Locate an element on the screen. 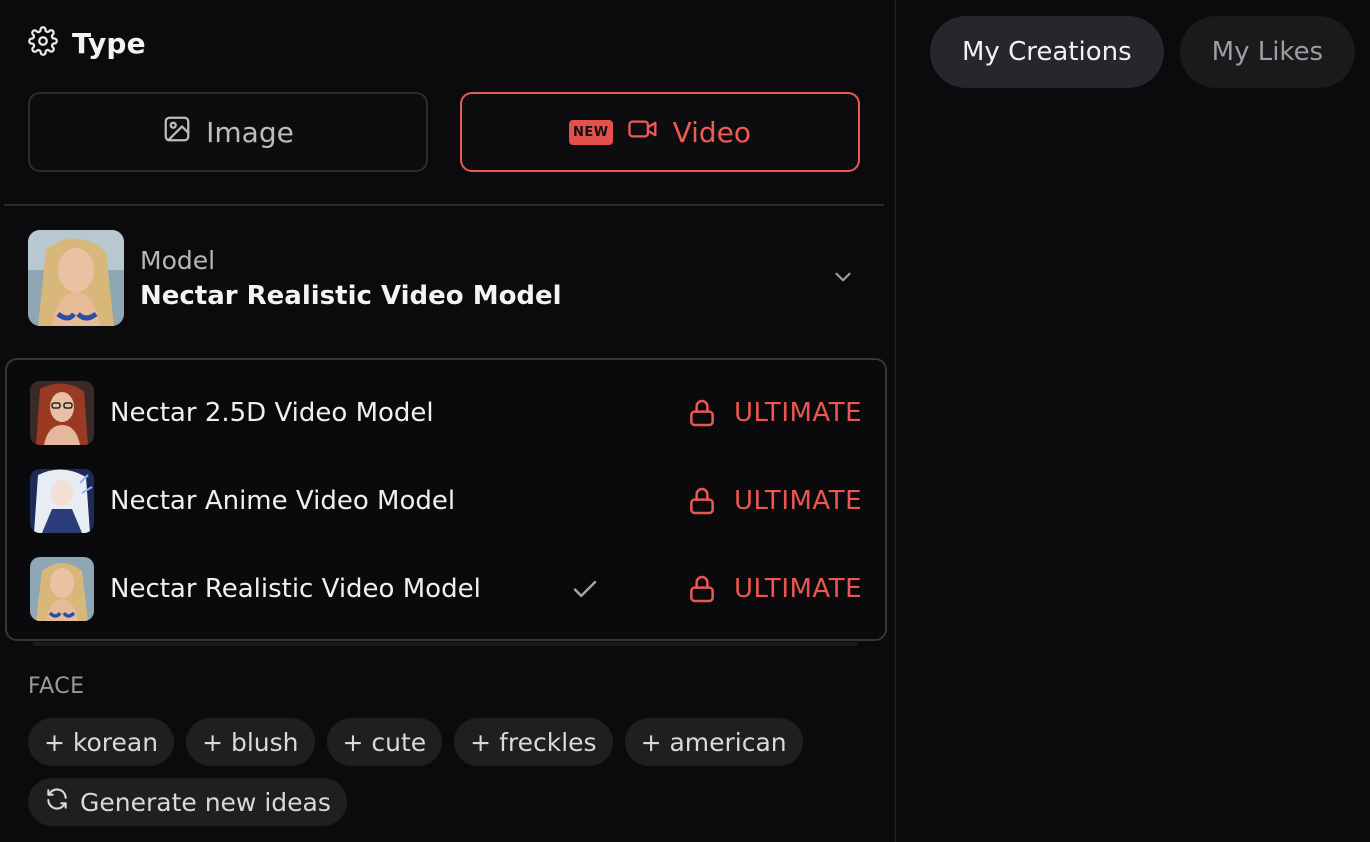 This screenshot has height=842, width=1370. hidden-input-edge is located at coordinates (445, 644).